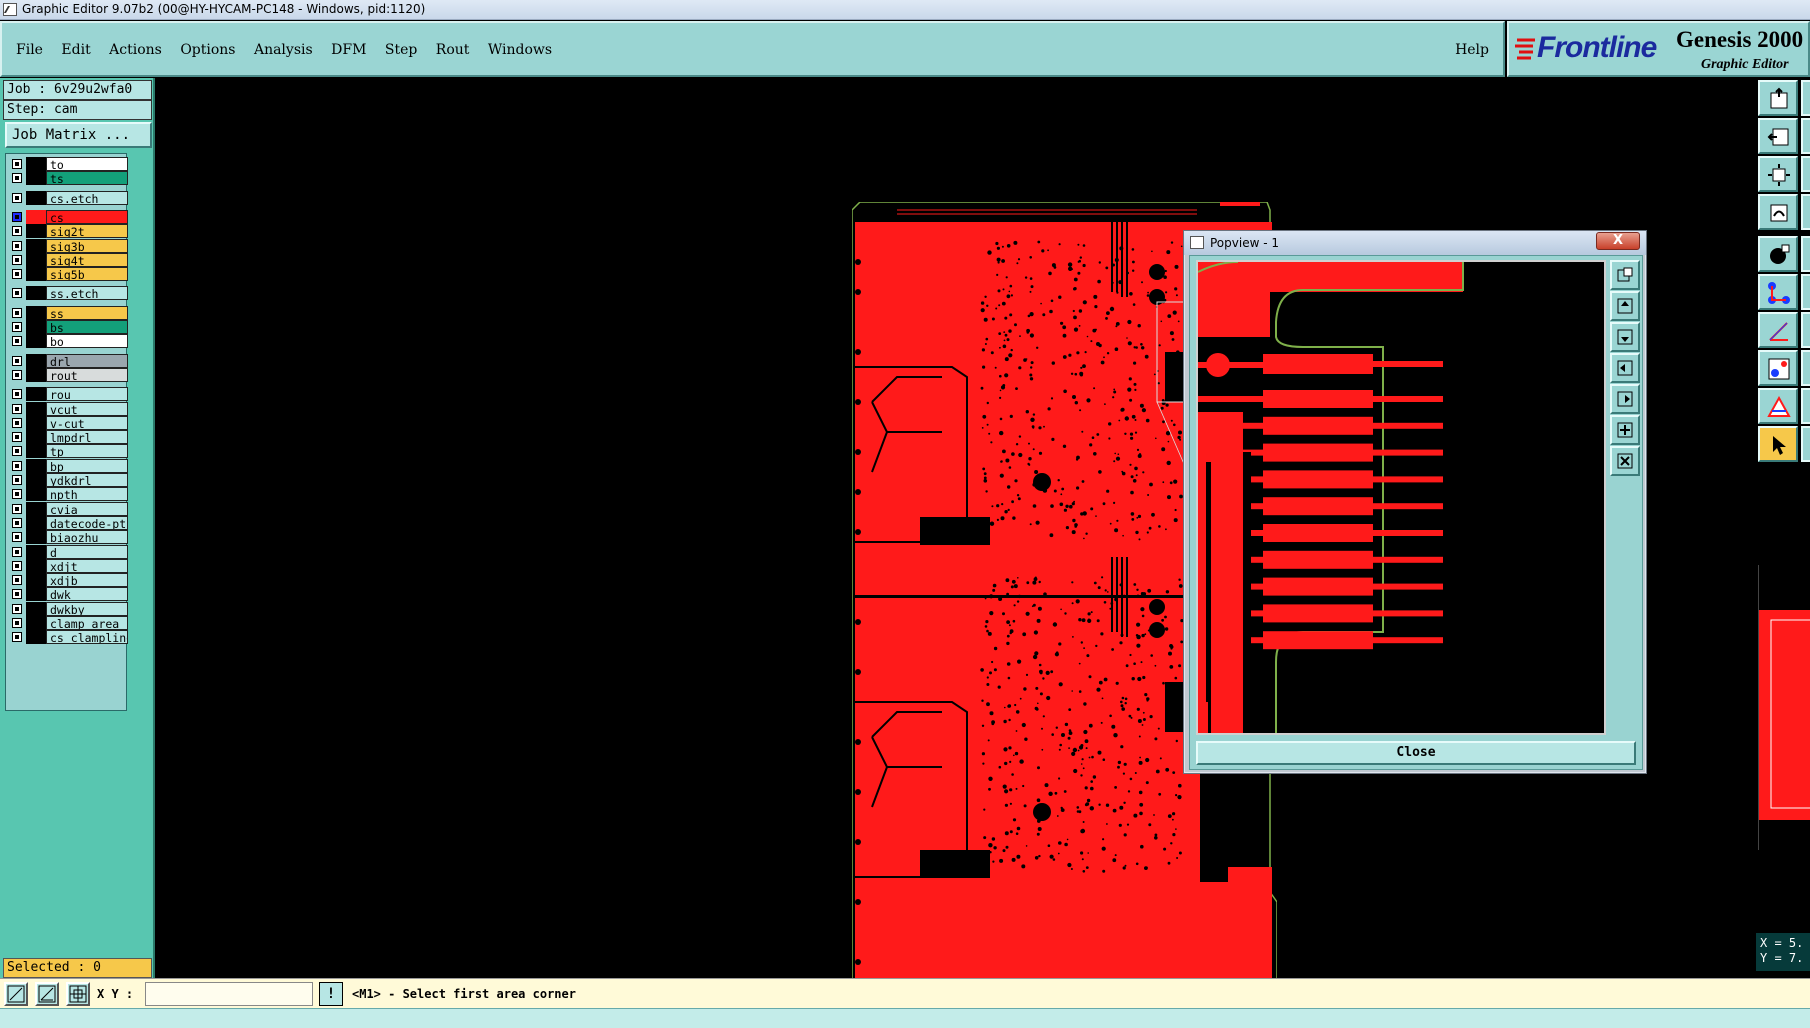 Image resolution: width=1810 pixels, height=1028 pixels. What do you see at coordinates (87, 580) in the screenshot?
I see `layer-name: xdjb` at bounding box center [87, 580].